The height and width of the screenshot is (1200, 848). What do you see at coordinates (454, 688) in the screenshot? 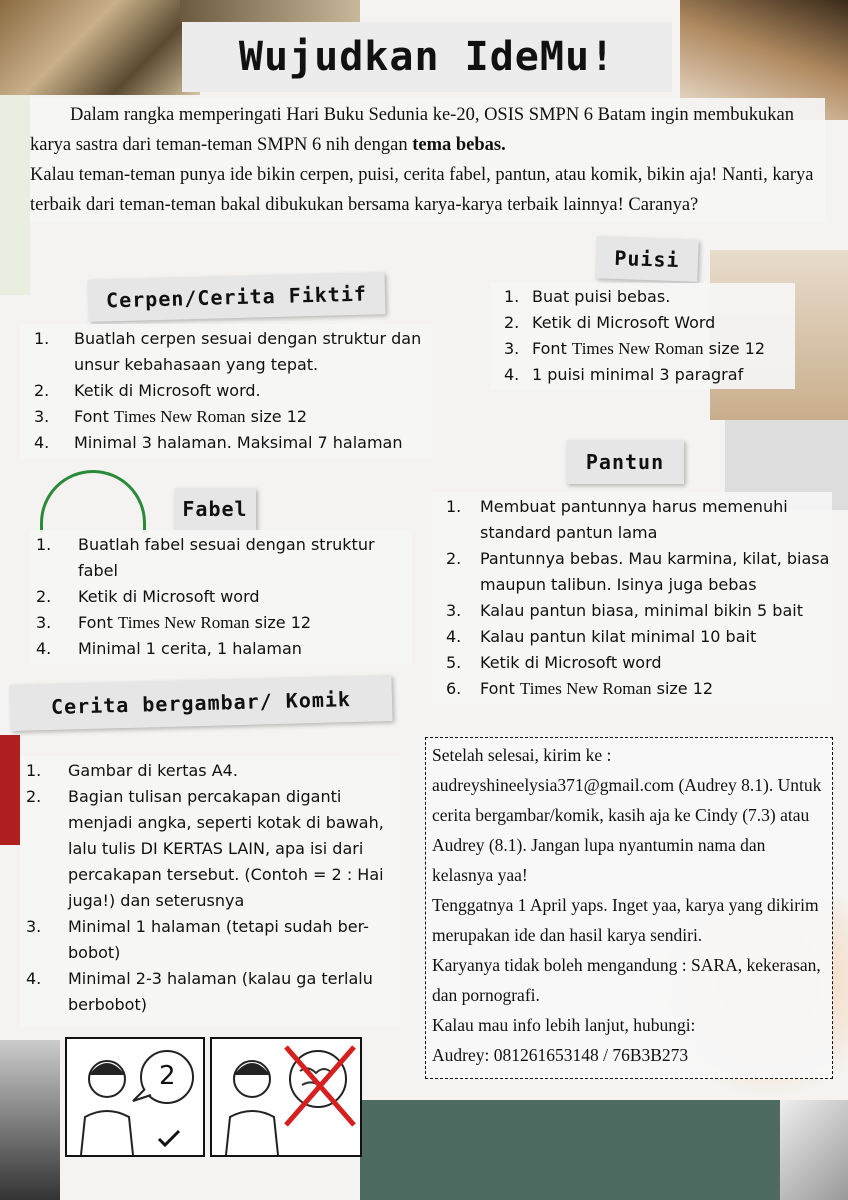
I see `item-number: 6.` at bounding box center [454, 688].